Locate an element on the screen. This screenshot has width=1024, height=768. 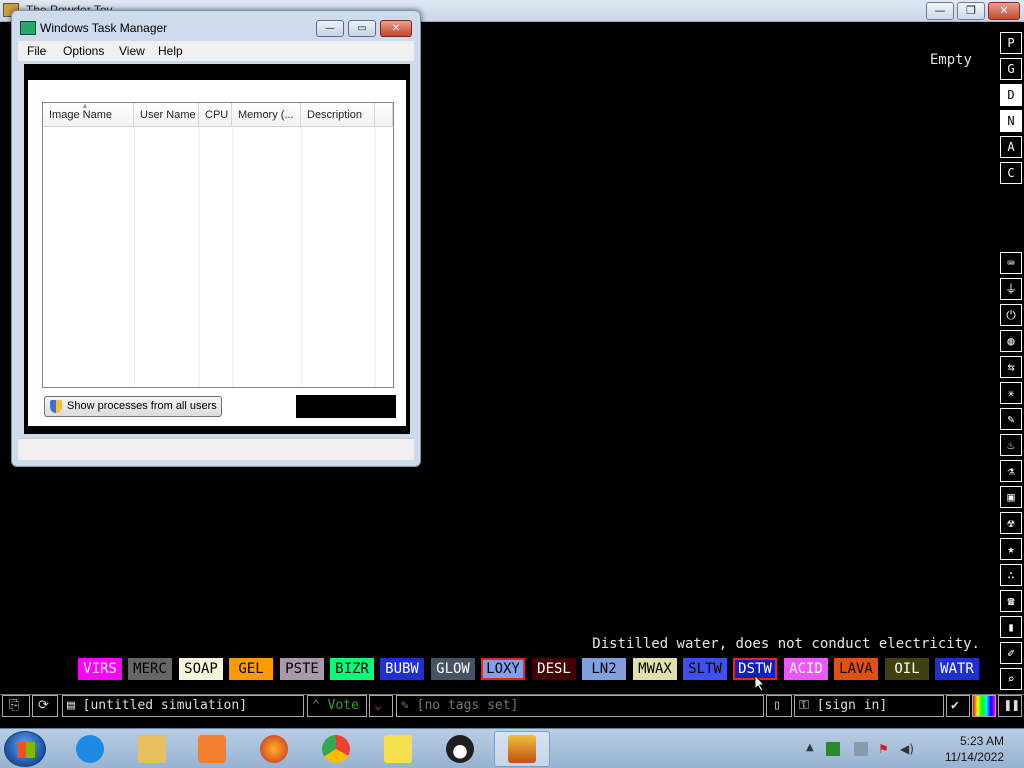
color-palette-icon is located at coordinates (984, 706).